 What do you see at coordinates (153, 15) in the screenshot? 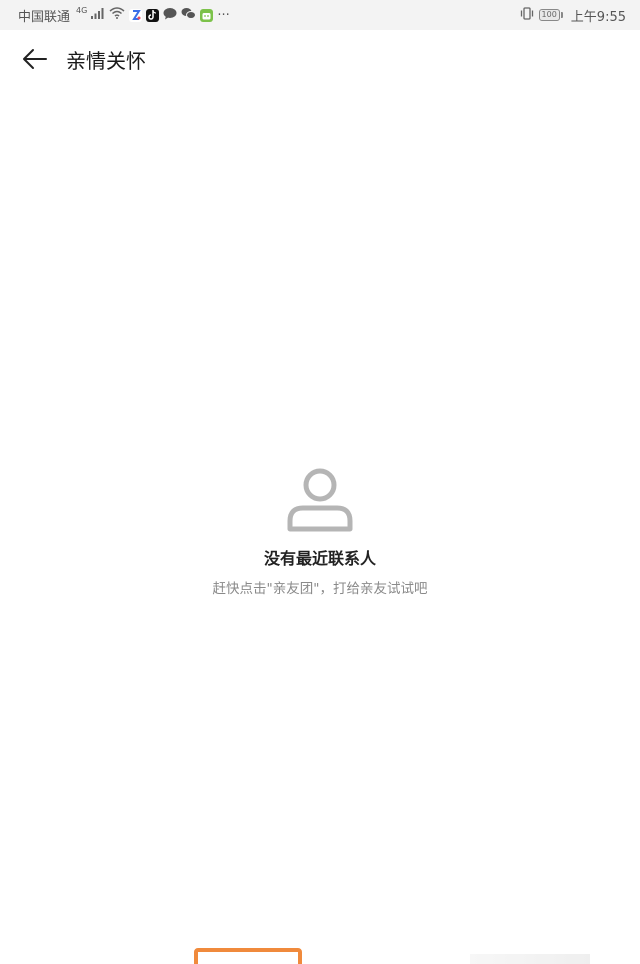
I see `tiktok-icon` at bounding box center [153, 15].